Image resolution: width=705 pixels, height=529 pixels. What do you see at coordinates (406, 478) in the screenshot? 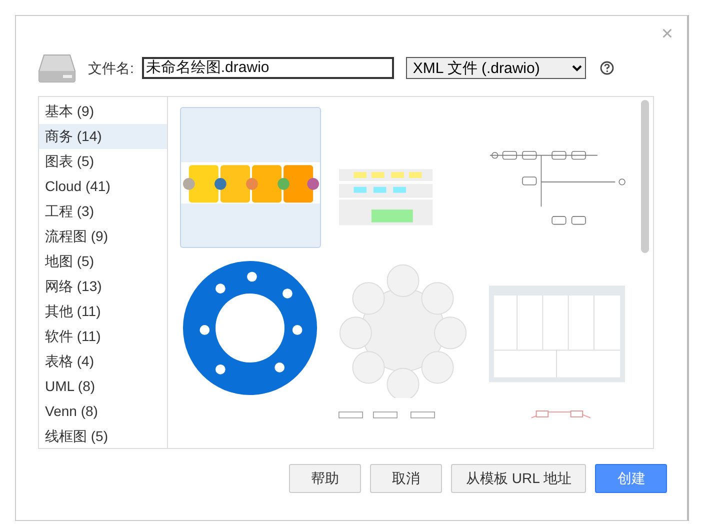
I see `dialog-button: 取消` at bounding box center [406, 478].